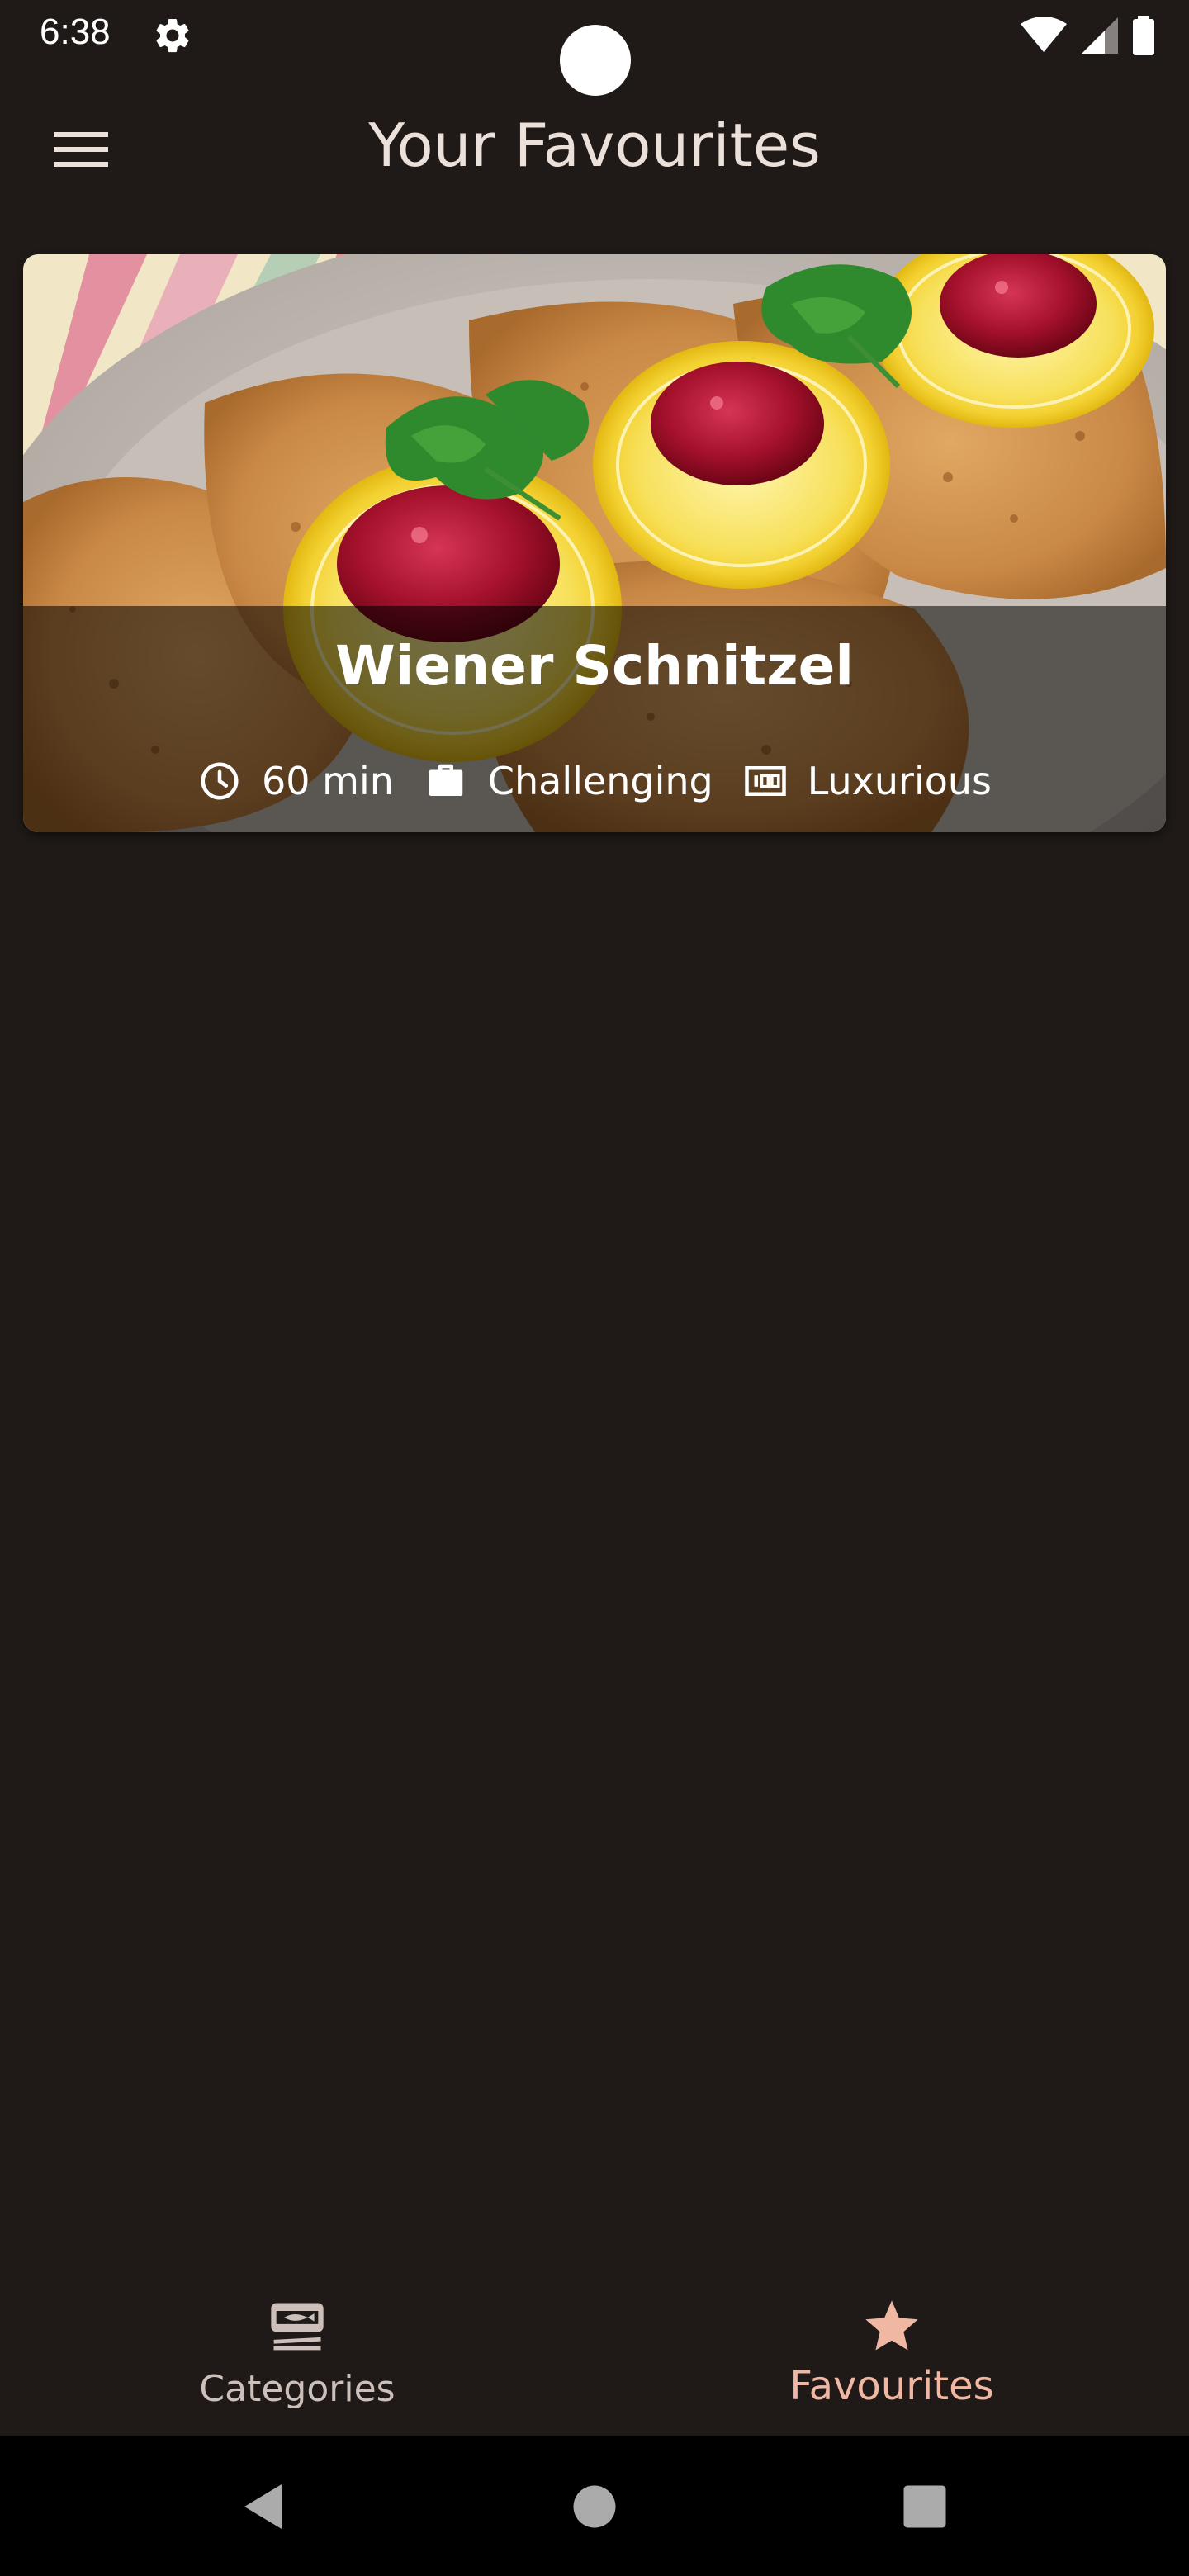 This screenshot has width=1189, height=2576. What do you see at coordinates (595, 60) in the screenshot?
I see `camera-cutout` at bounding box center [595, 60].